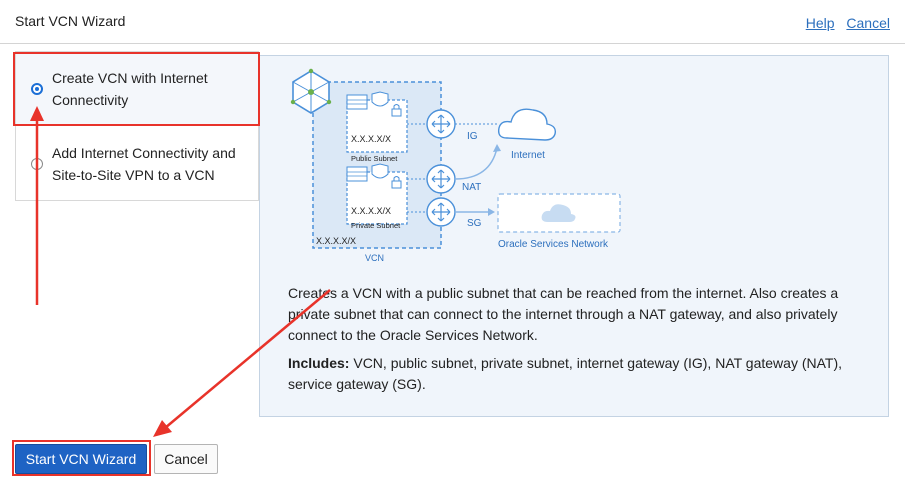  Describe the element at coordinates (396, 112) in the screenshot. I see `public-lock-icon` at that location.